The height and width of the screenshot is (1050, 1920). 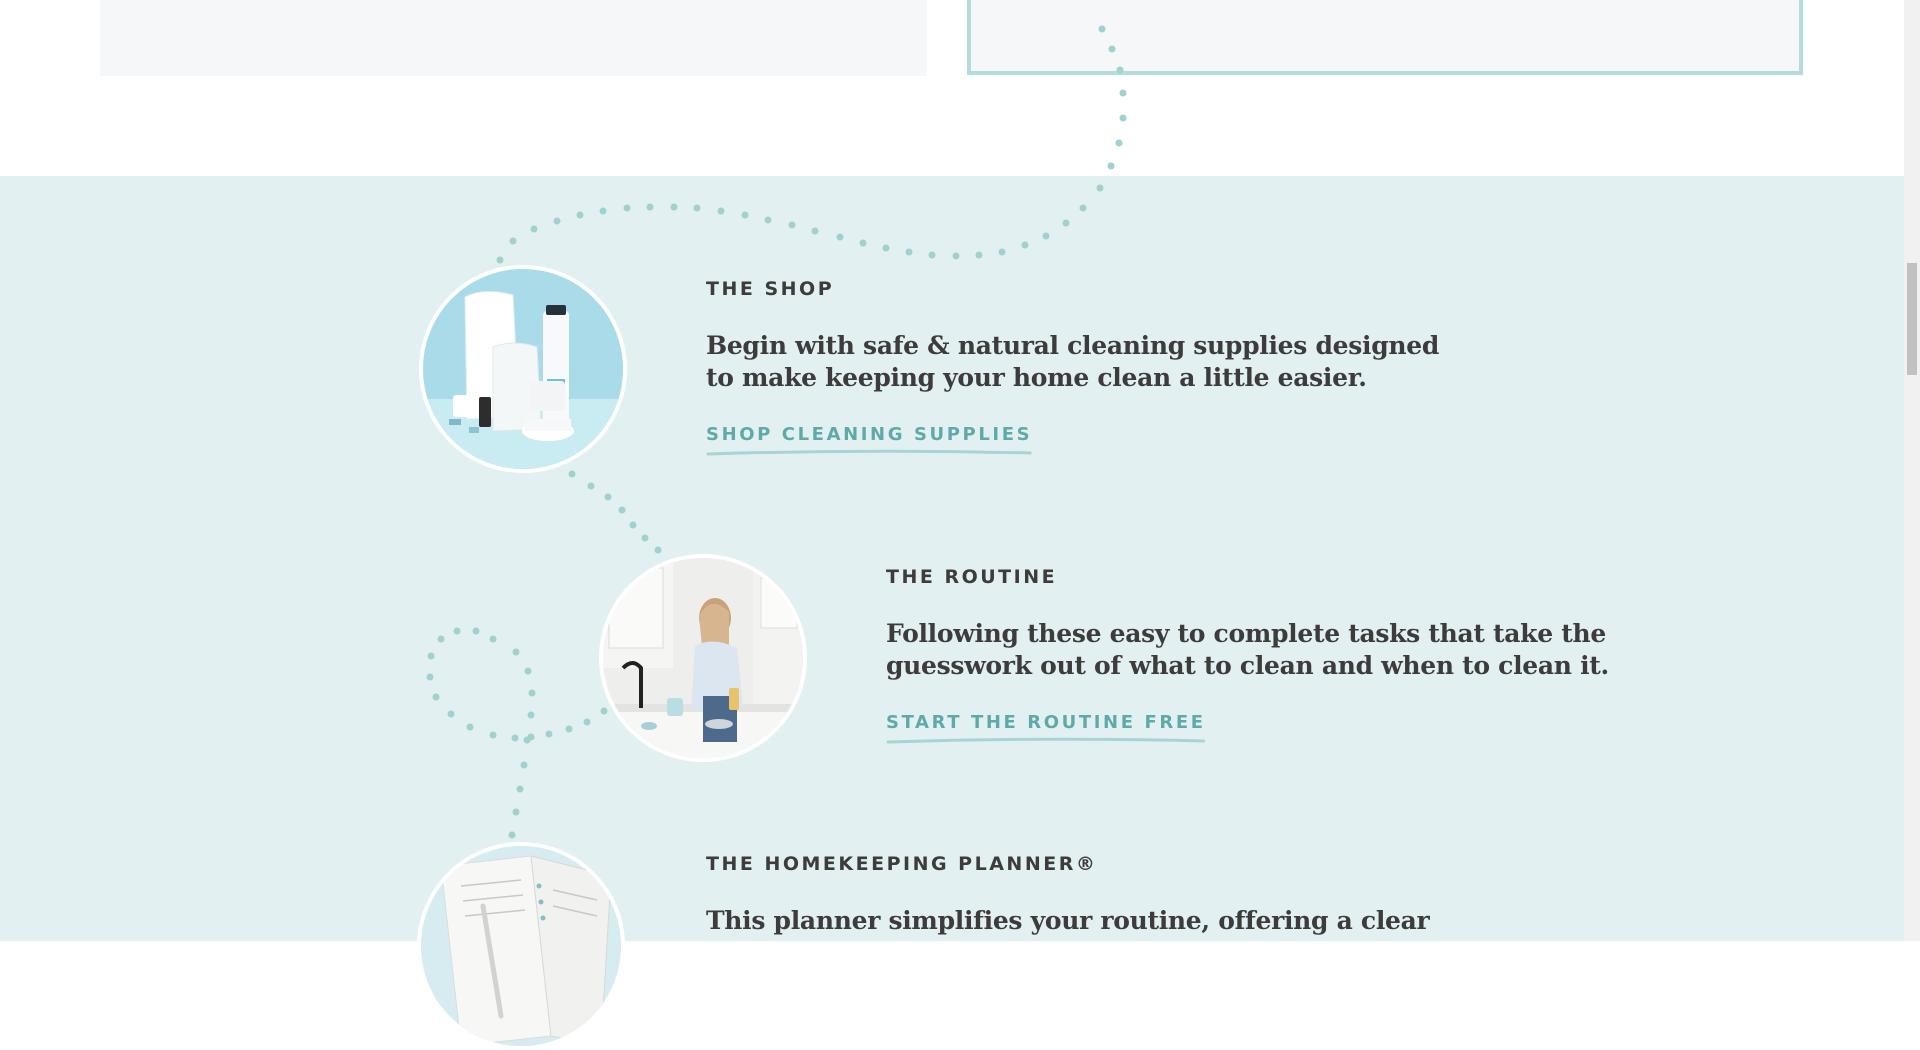 What do you see at coordinates (1912, 470) in the screenshot?
I see `page-scrollbar` at bounding box center [1912, 470].